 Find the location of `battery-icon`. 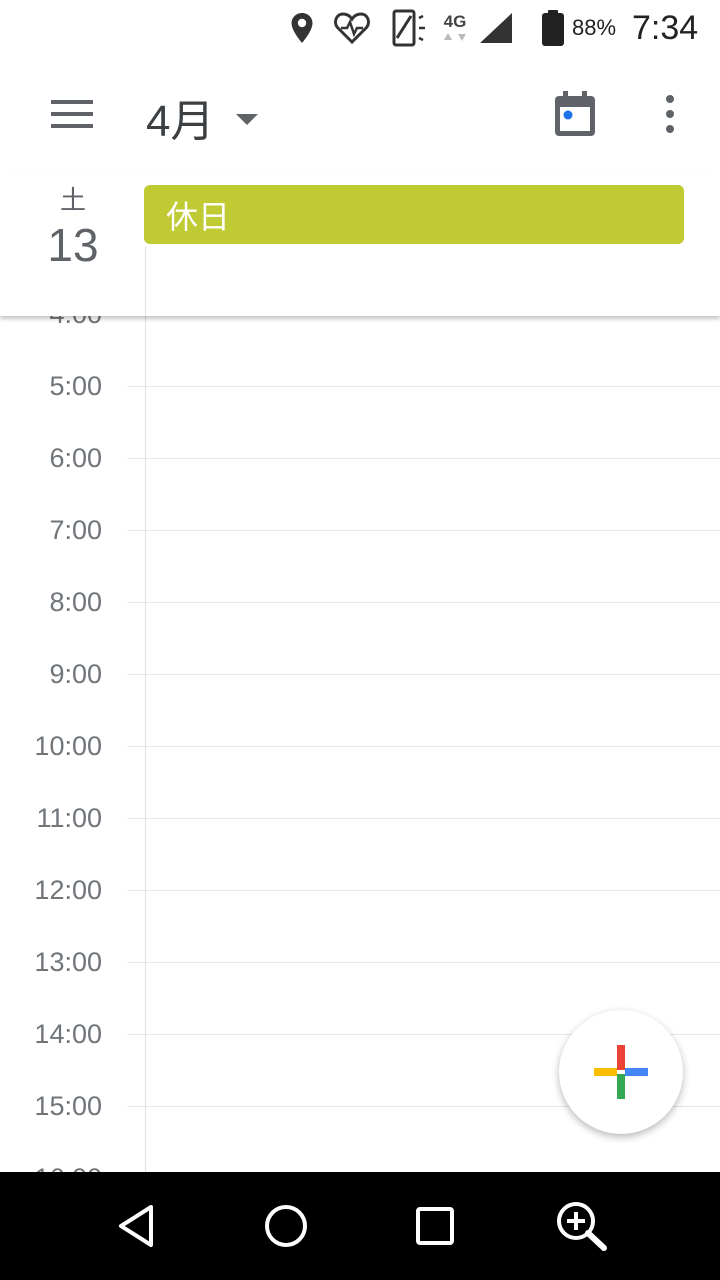

battery-icon is located at coordinates (553, 28).